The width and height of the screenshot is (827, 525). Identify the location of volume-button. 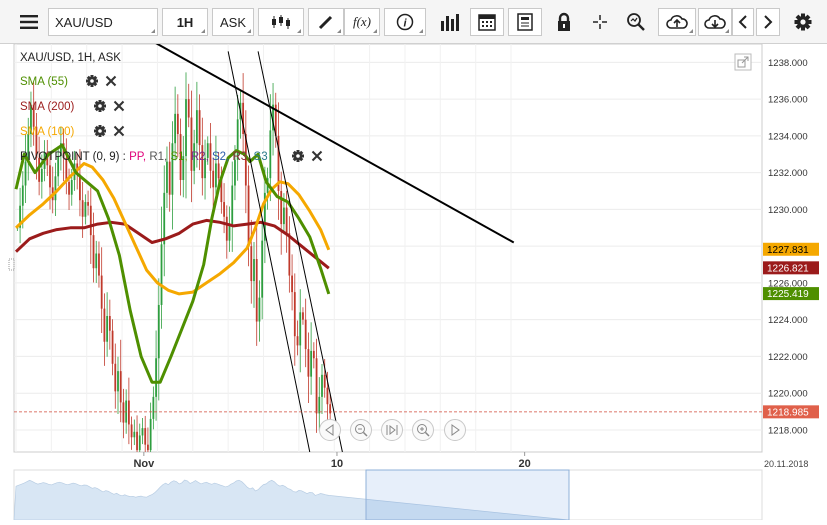
(450, 22).